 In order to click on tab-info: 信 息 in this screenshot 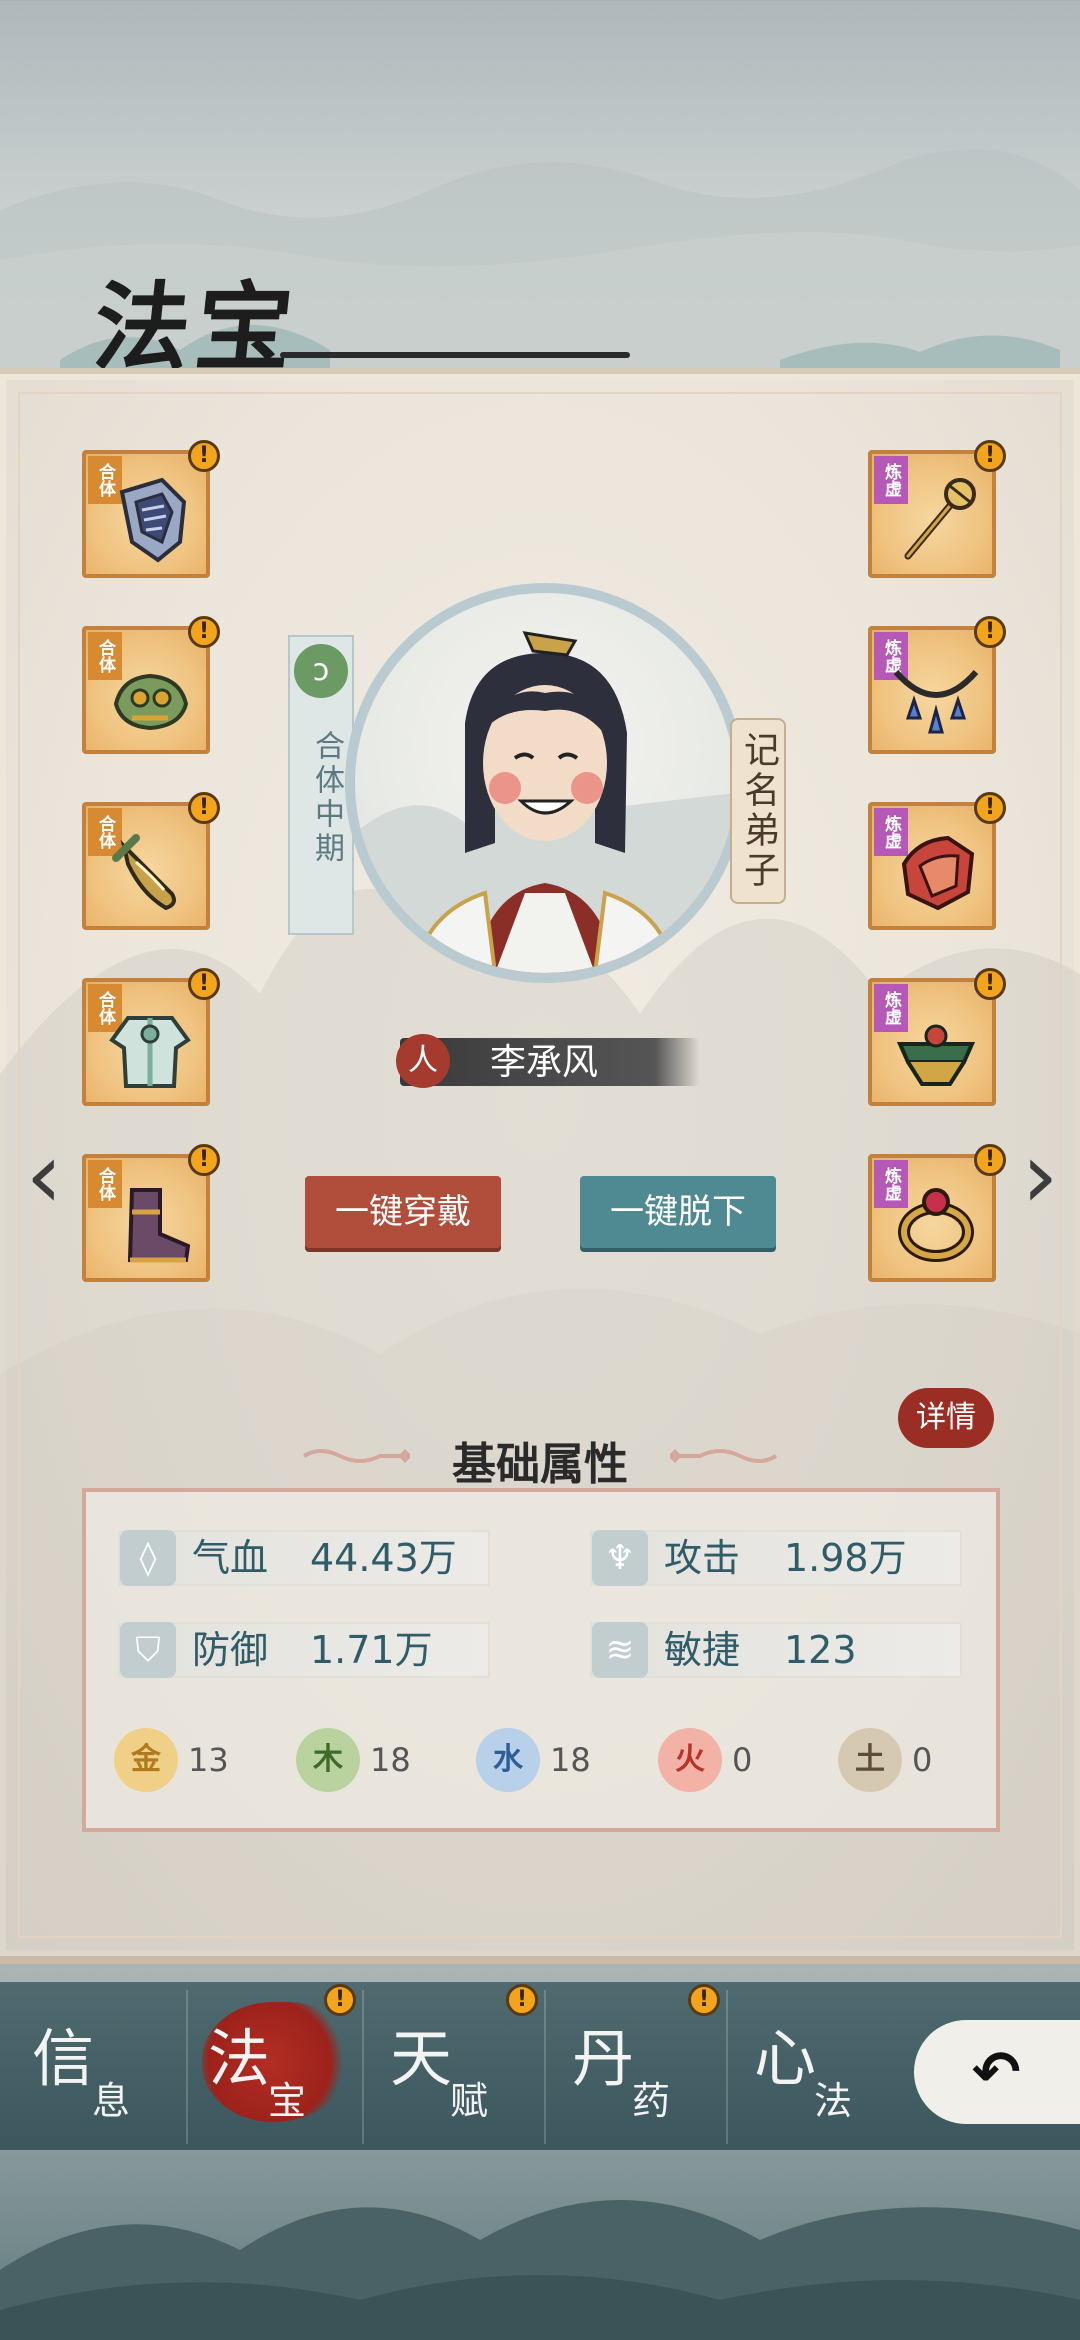, I will do `click(99, 2067)`.